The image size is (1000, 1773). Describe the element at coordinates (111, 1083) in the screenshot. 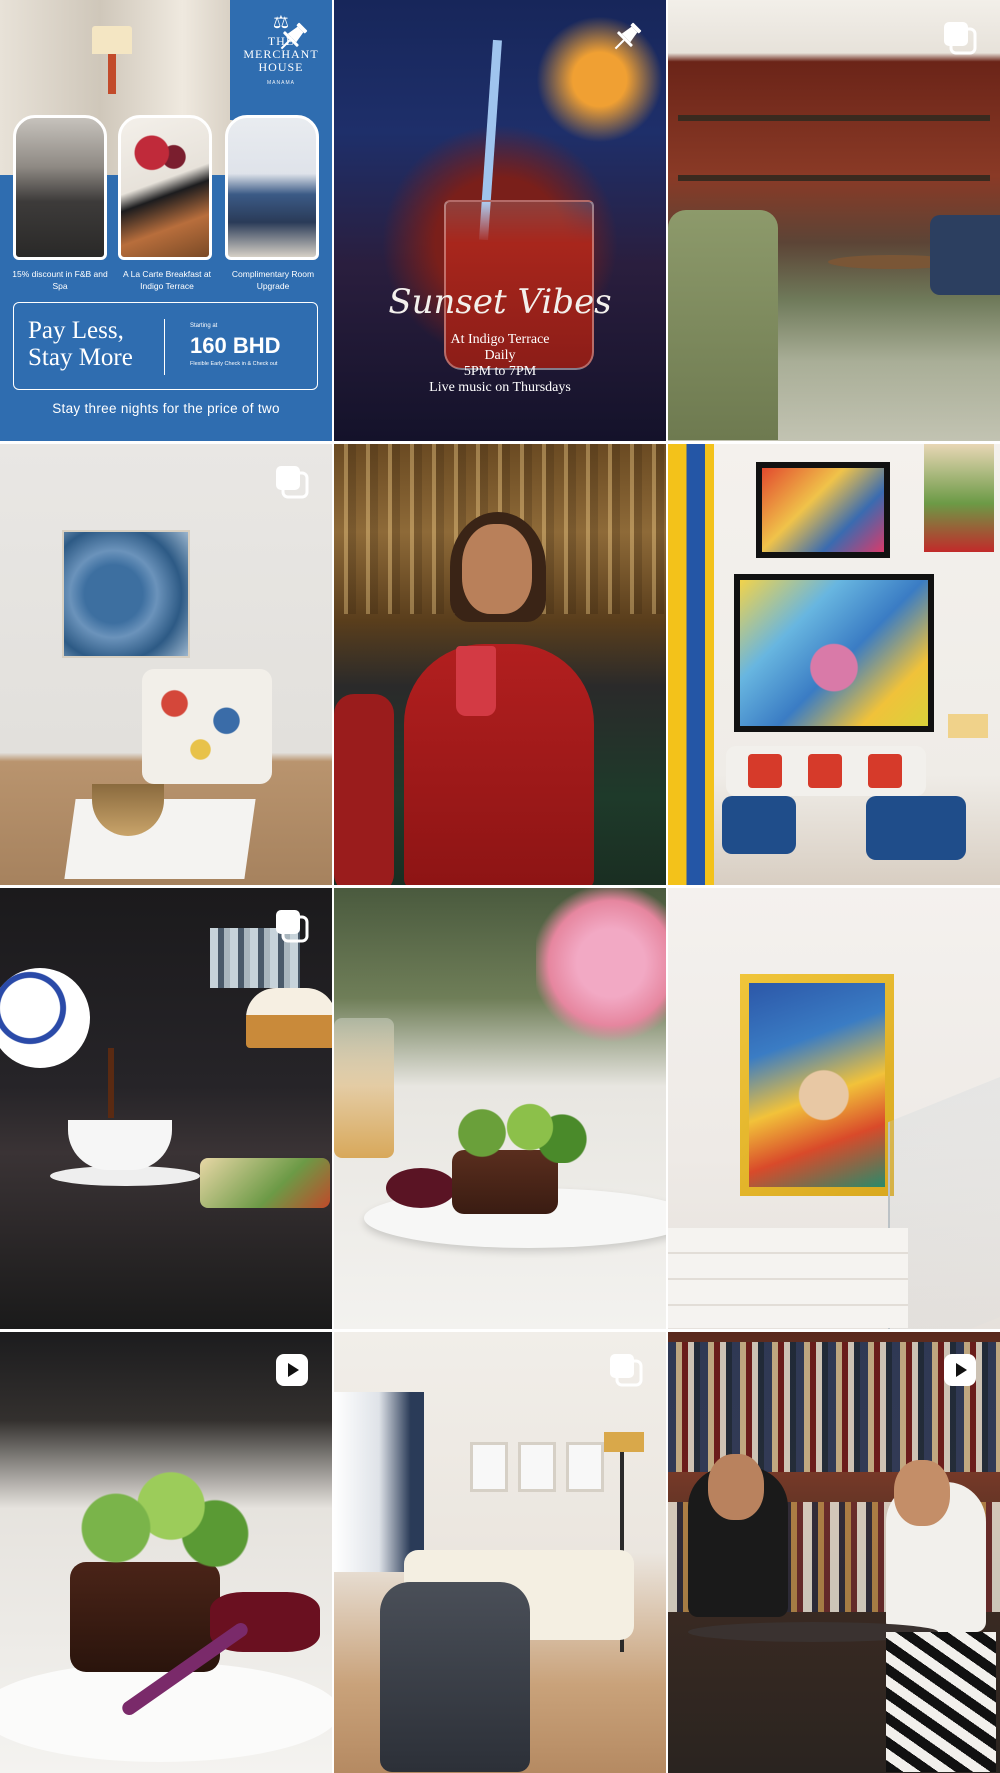

I see `tea-pour` at that location.